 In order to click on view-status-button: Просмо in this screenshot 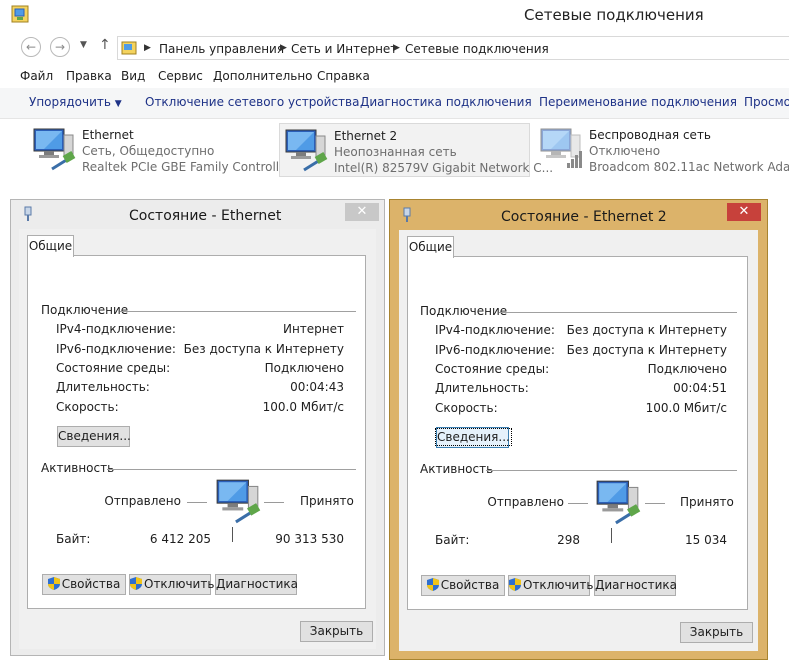, I will do `click(766, 102)`.